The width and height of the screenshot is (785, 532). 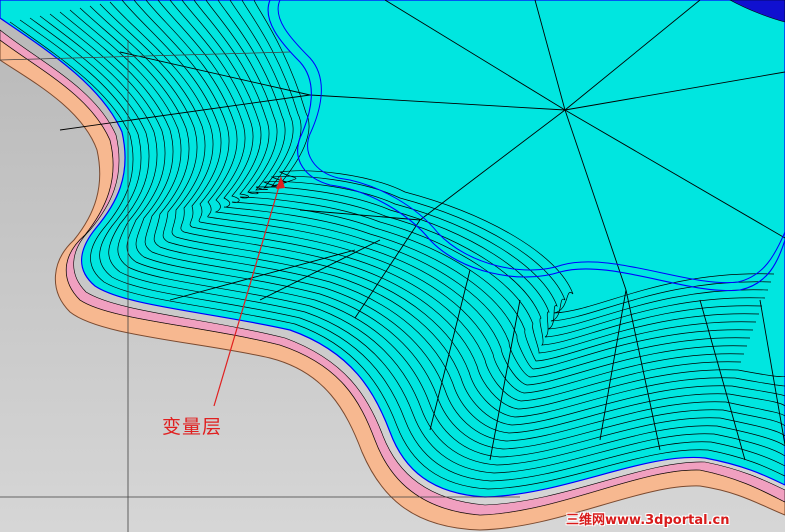 What do you see at coordinates (192, 427) in the screenshot?
I see `annotation-label: 变量层` at bounding box center [192, 427].